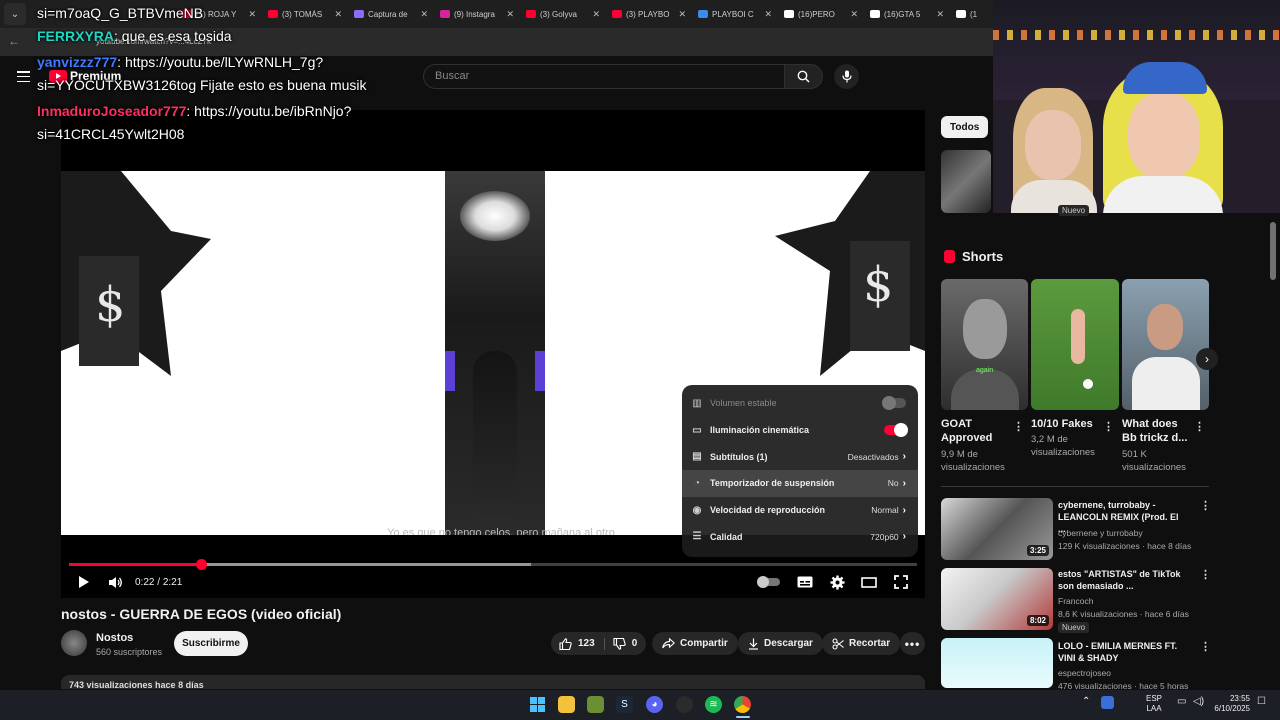 The height and width of the screenshot is (720, 1280). What do you see at coordinates (966, 181) in the screenshot?
I see `partial-video-thumbnail` at bounding box center [966, 181].